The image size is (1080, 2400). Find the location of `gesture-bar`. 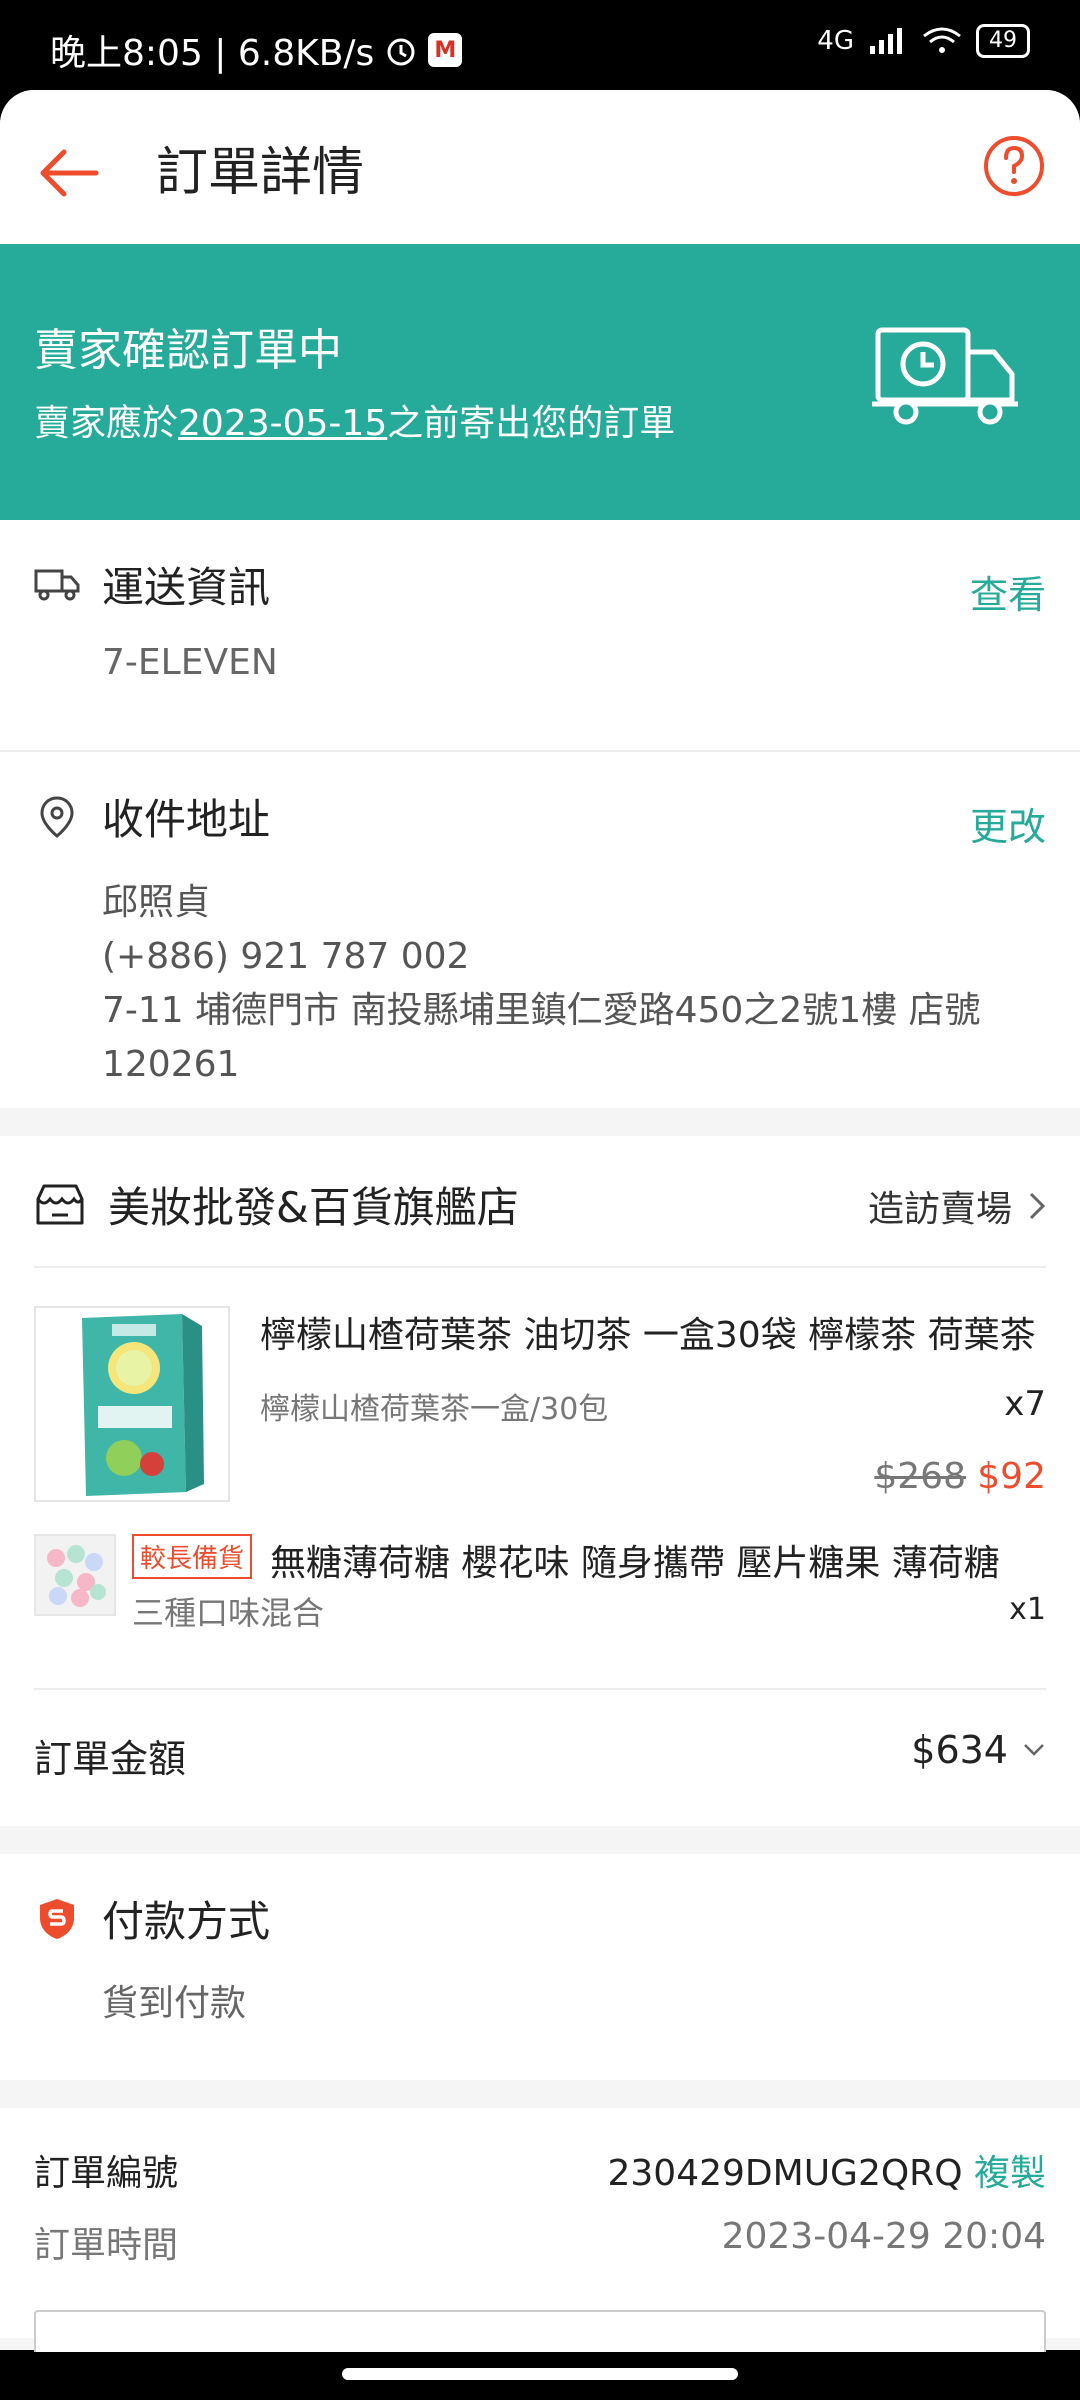

gesture-bar is located at coordinates (540, 2376).